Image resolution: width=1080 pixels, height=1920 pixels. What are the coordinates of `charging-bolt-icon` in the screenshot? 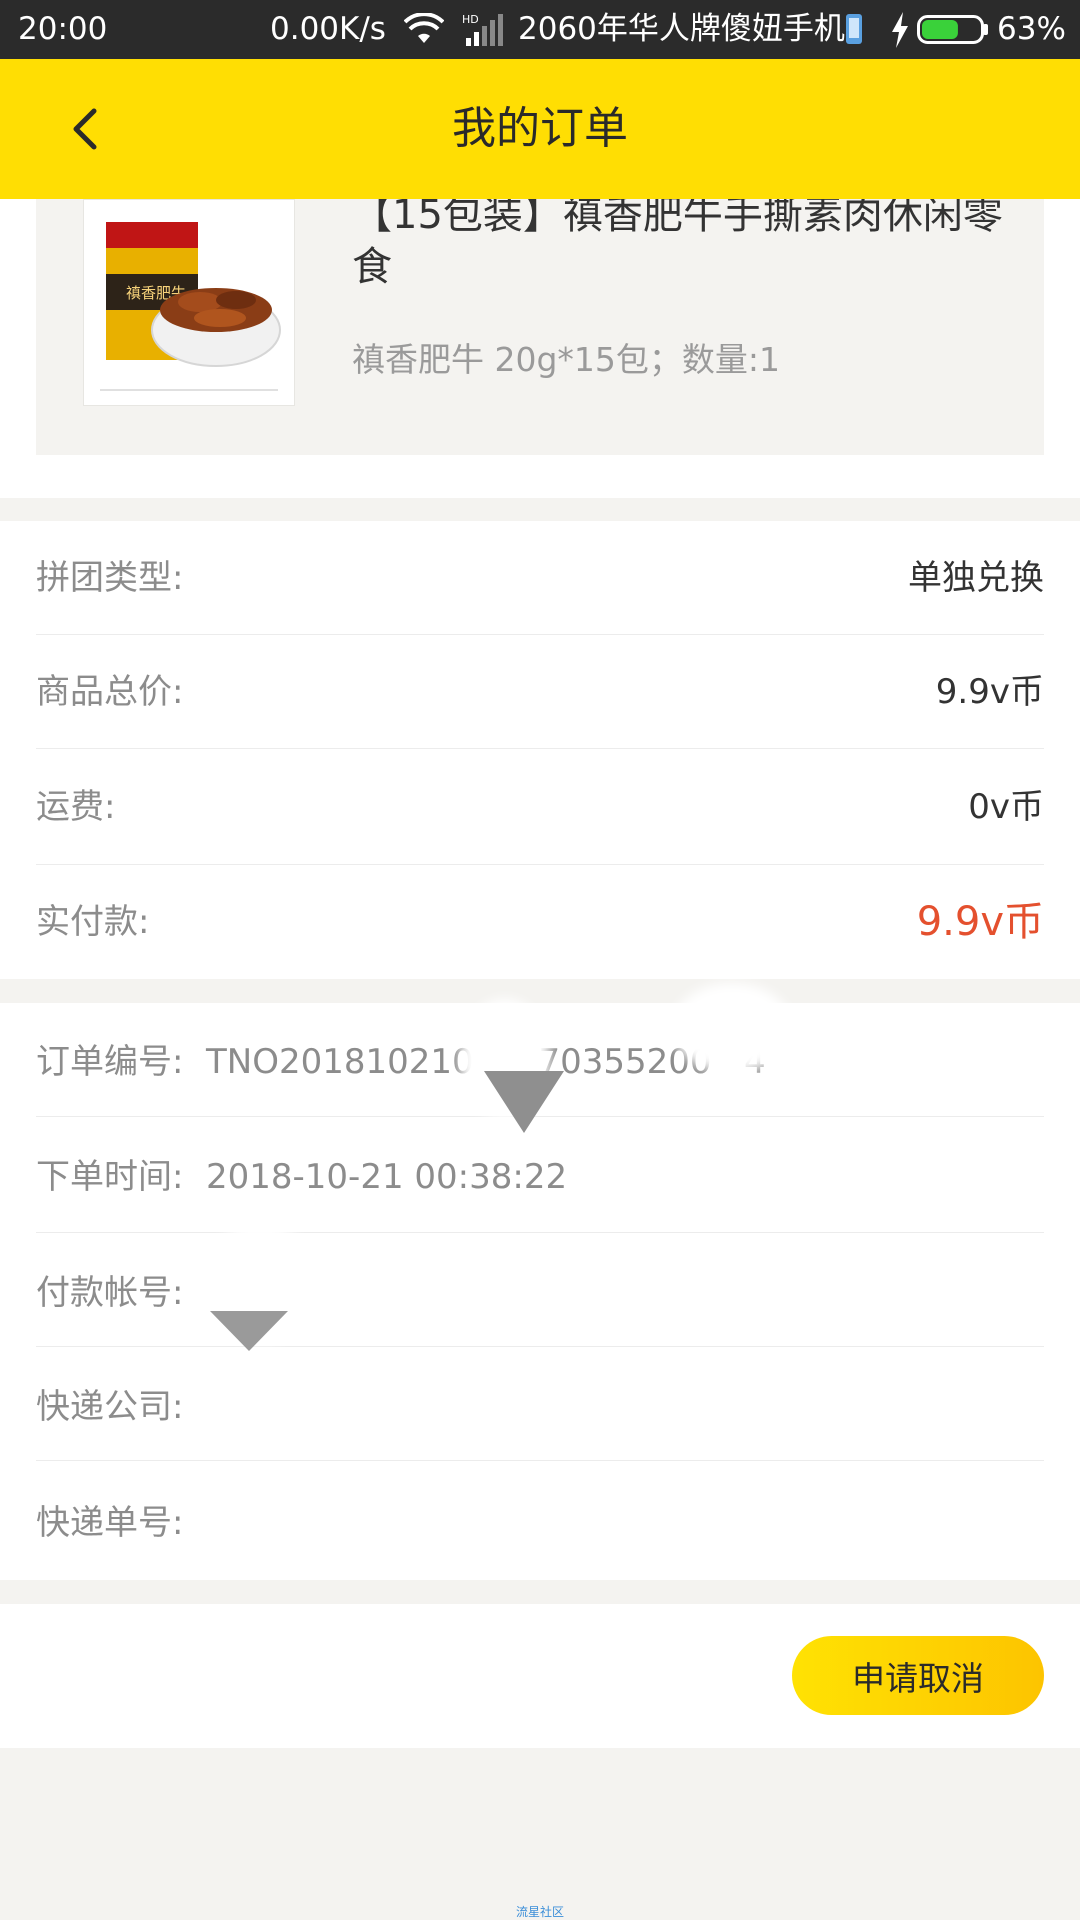 It's located at (900, 30).